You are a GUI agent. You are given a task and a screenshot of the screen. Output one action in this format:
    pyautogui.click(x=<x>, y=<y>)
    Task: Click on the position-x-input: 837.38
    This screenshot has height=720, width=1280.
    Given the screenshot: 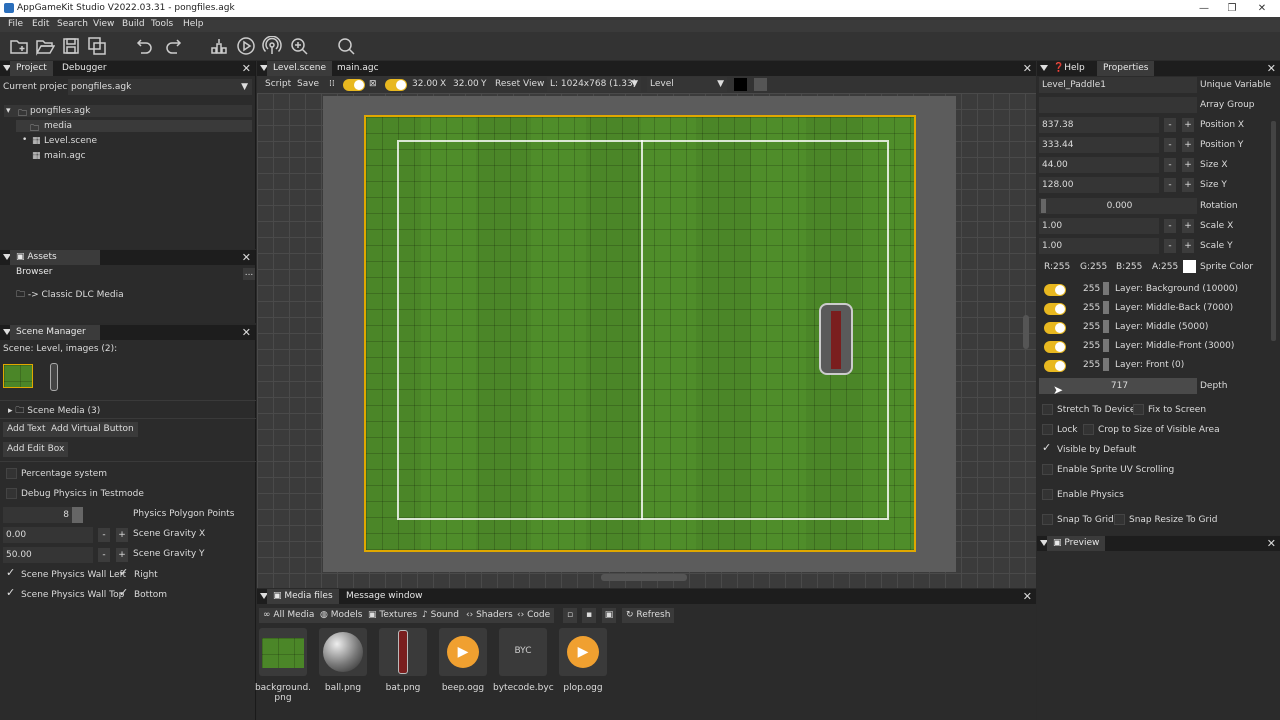 What is the action you would take?
    pyautogui.click(x=1099, y=125)
    